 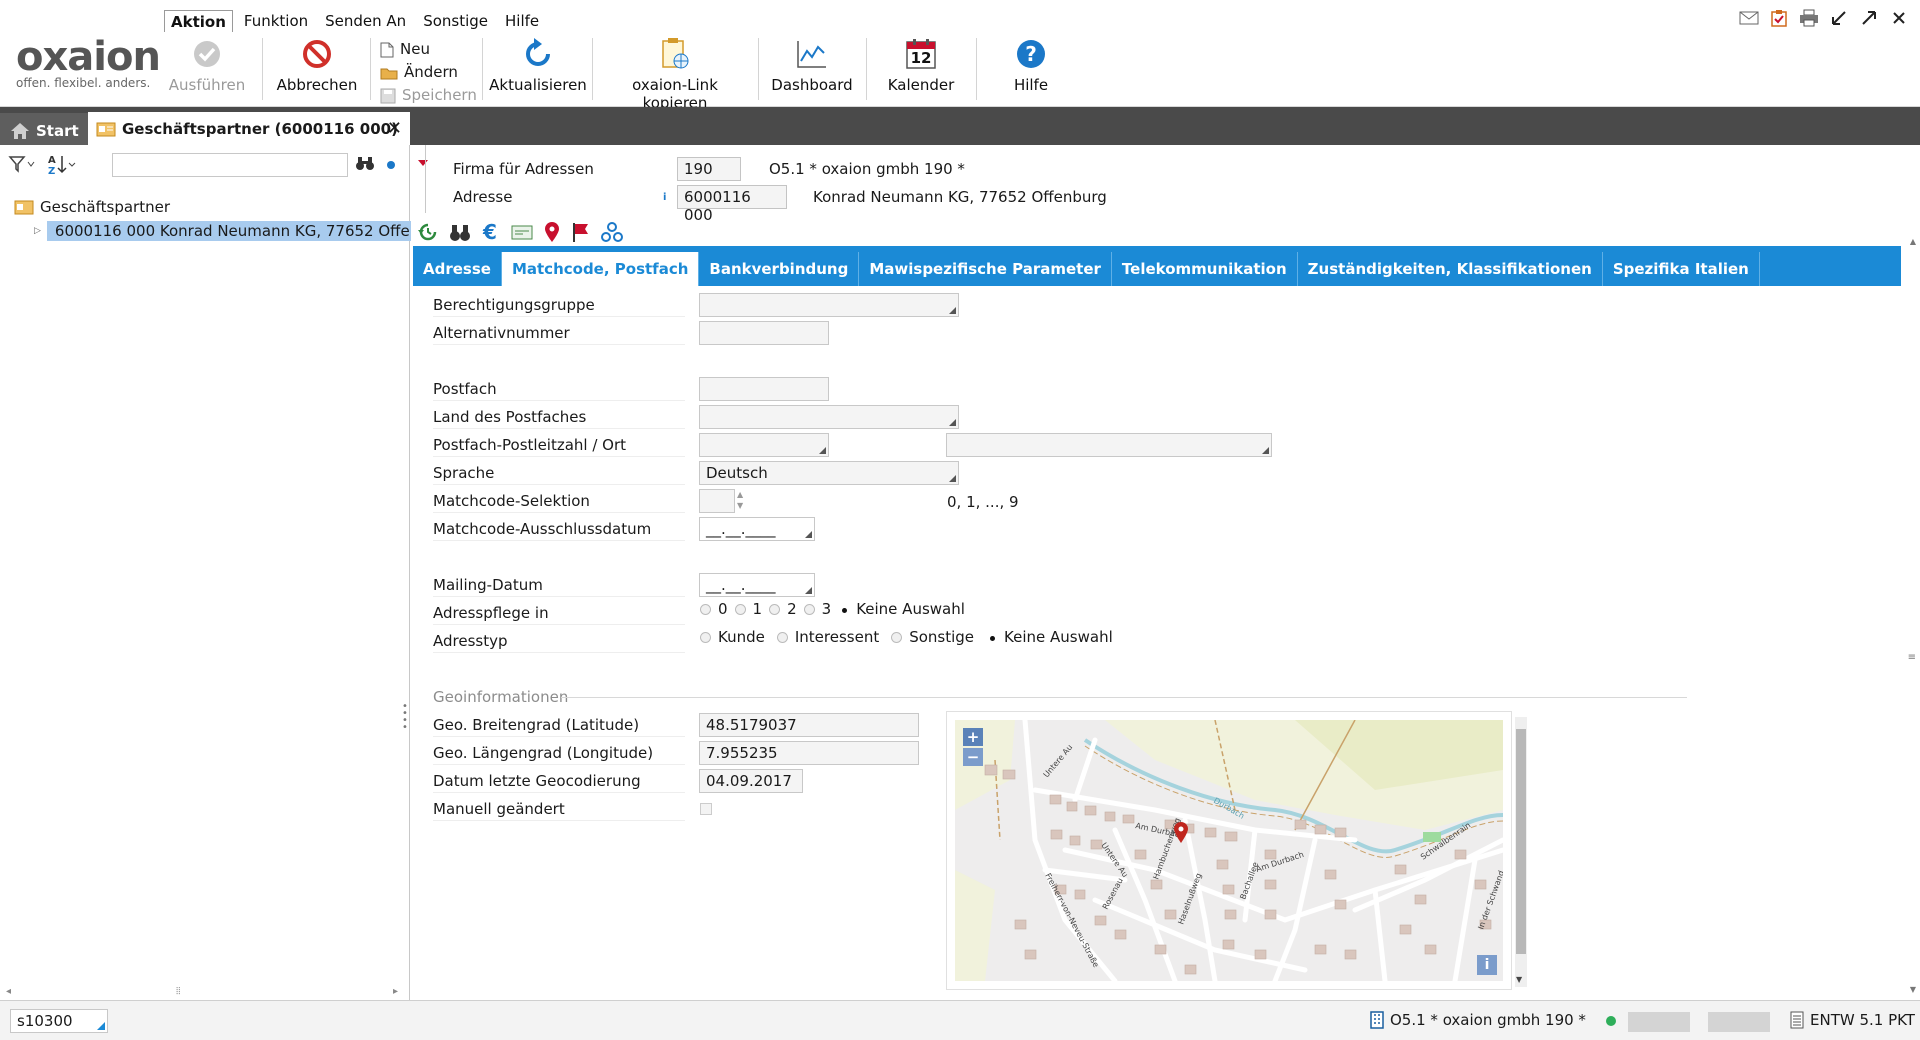 I want to click on sort-az-icon: AZ, so click(x=62, y=166).